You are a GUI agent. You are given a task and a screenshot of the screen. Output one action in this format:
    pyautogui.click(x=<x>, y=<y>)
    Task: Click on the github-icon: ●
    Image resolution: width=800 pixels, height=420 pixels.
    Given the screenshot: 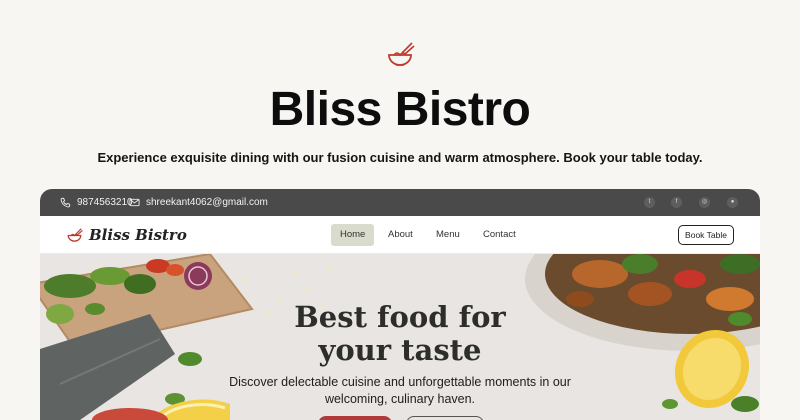 What is the action you would take?
    pyautogui.click(x=732, y=202)
    